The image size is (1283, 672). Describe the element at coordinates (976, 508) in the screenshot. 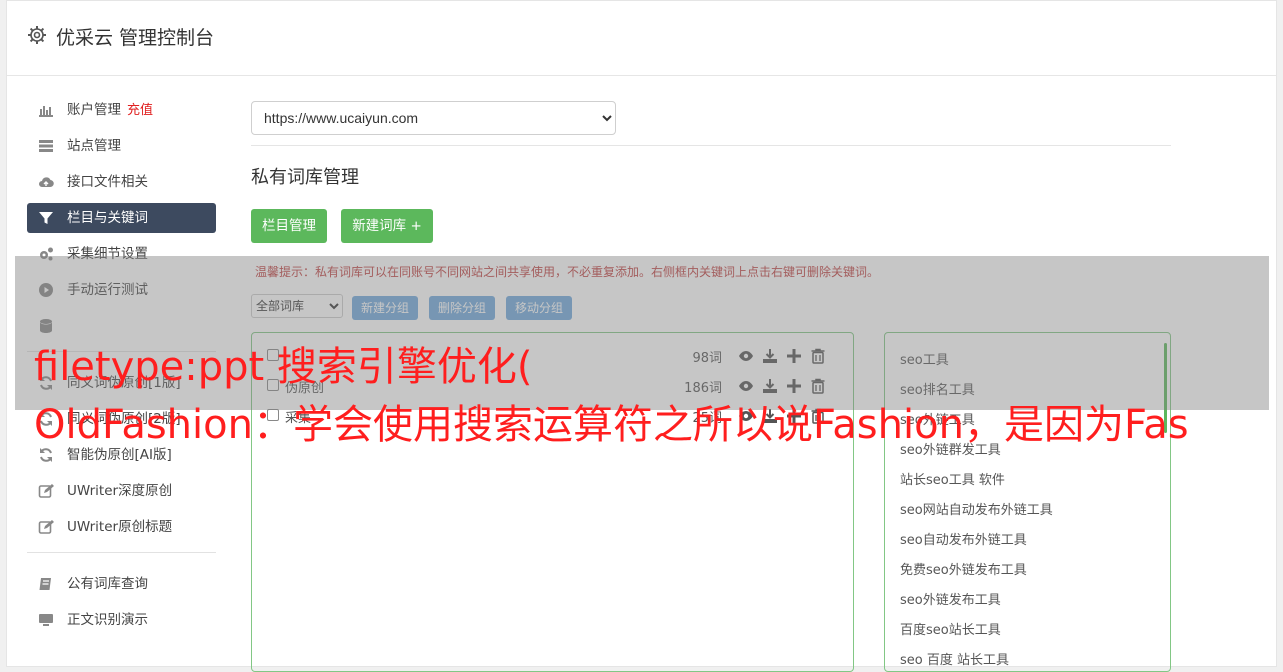

I see `keyword-item: seo网站自动发布外链工具` at that location.